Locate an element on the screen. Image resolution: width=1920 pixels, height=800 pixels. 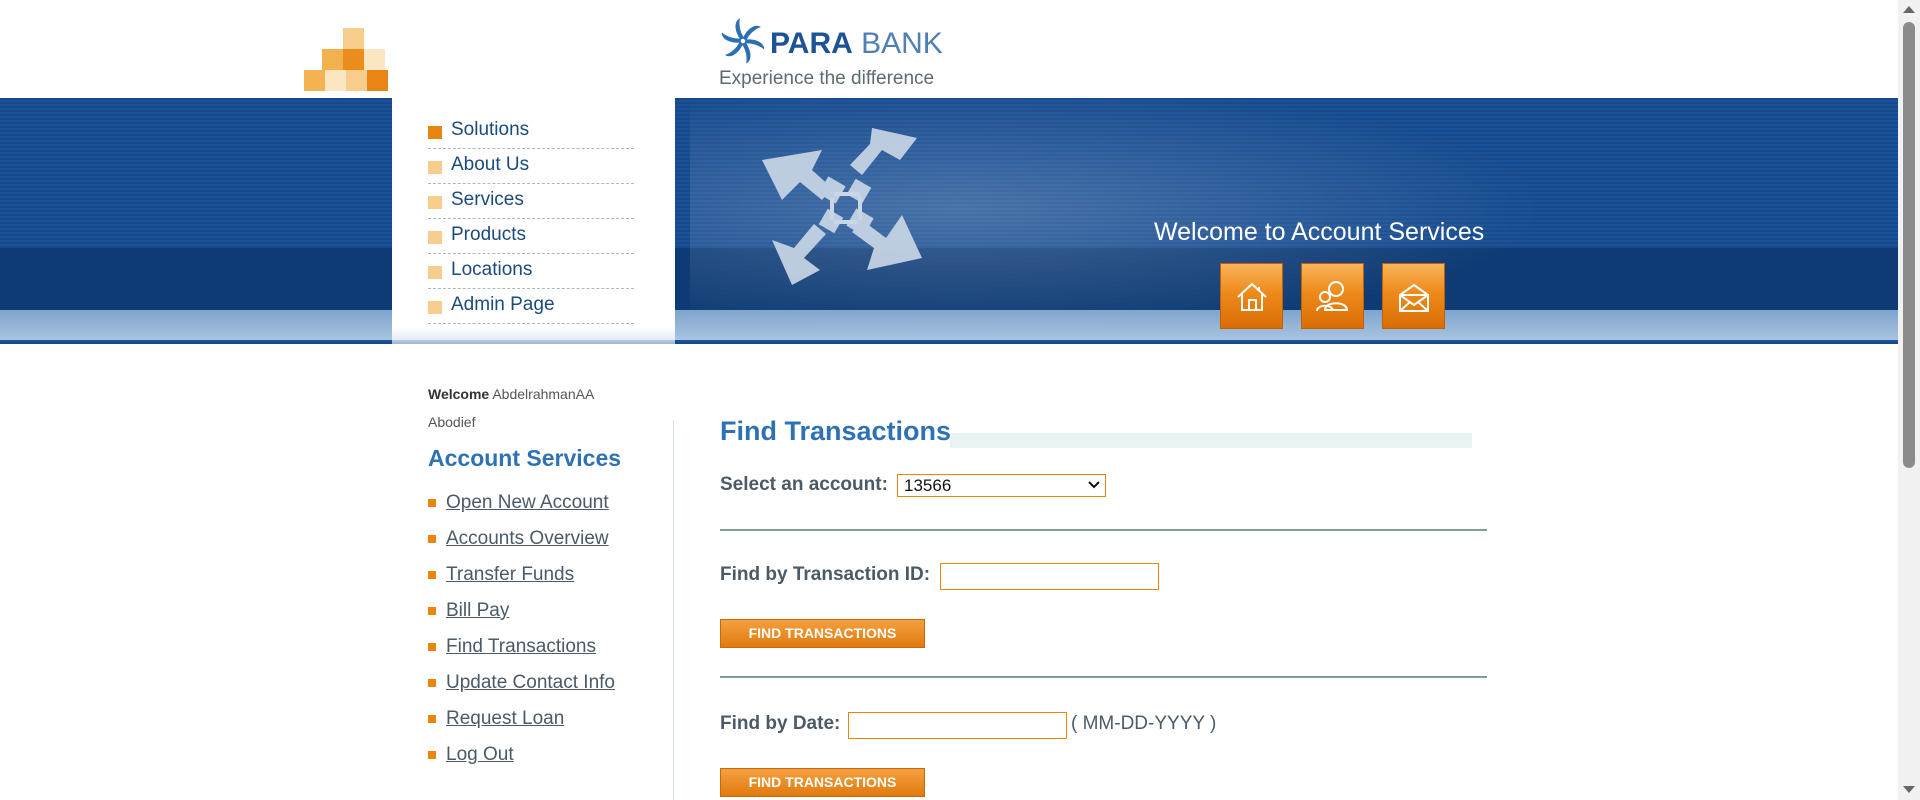
home-button is located at coordinates (1251, 296).